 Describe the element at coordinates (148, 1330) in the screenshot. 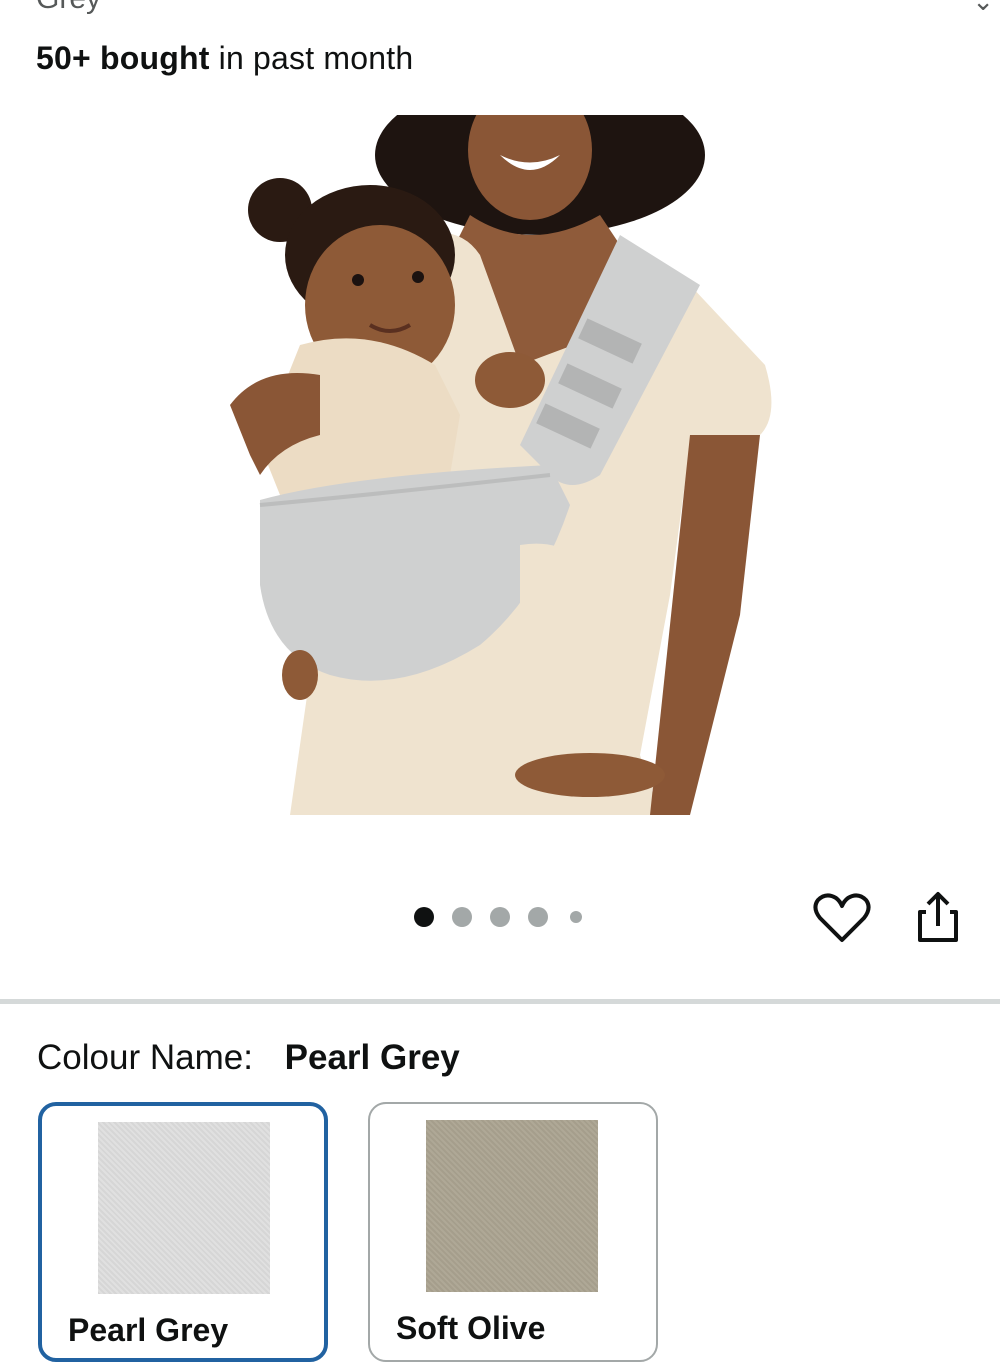

I see `swatch-name: Pearl Grey` at that location.